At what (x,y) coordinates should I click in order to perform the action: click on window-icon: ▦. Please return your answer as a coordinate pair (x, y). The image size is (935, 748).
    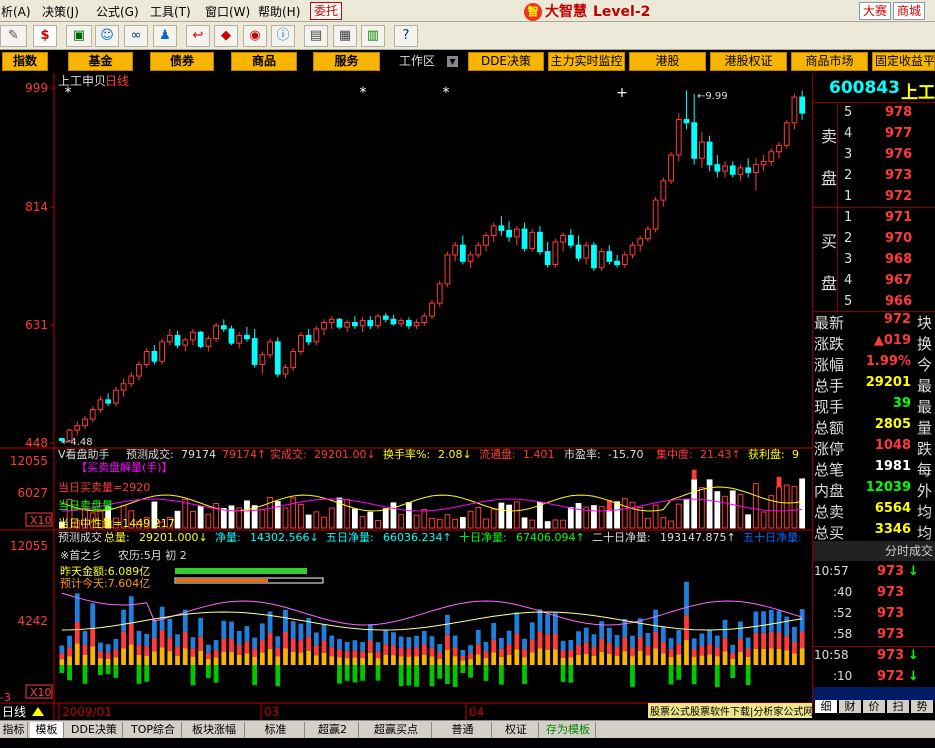
    Looking at the image, I should click on (345, 36).